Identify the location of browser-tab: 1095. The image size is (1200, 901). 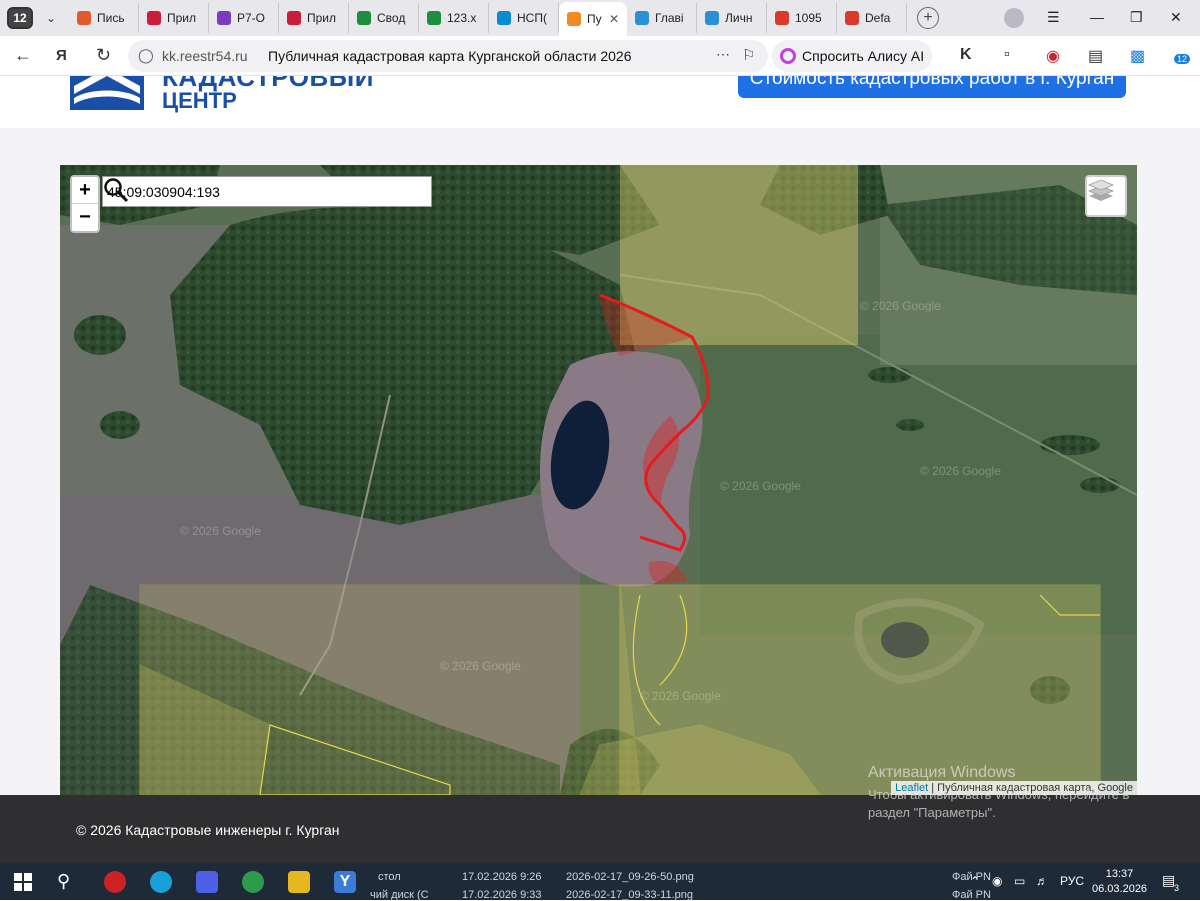
(802, 18).